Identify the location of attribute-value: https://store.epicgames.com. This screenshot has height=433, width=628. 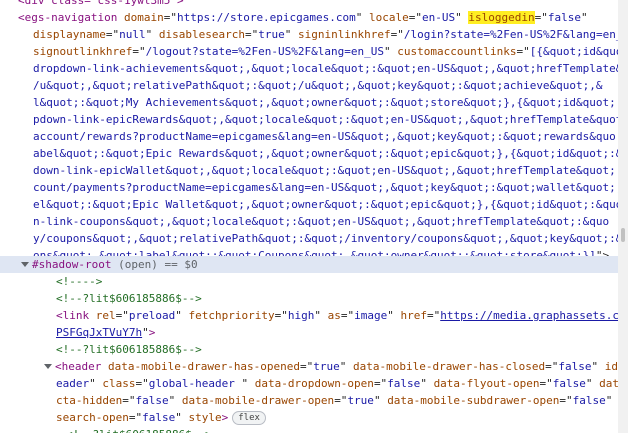
(266, 17).